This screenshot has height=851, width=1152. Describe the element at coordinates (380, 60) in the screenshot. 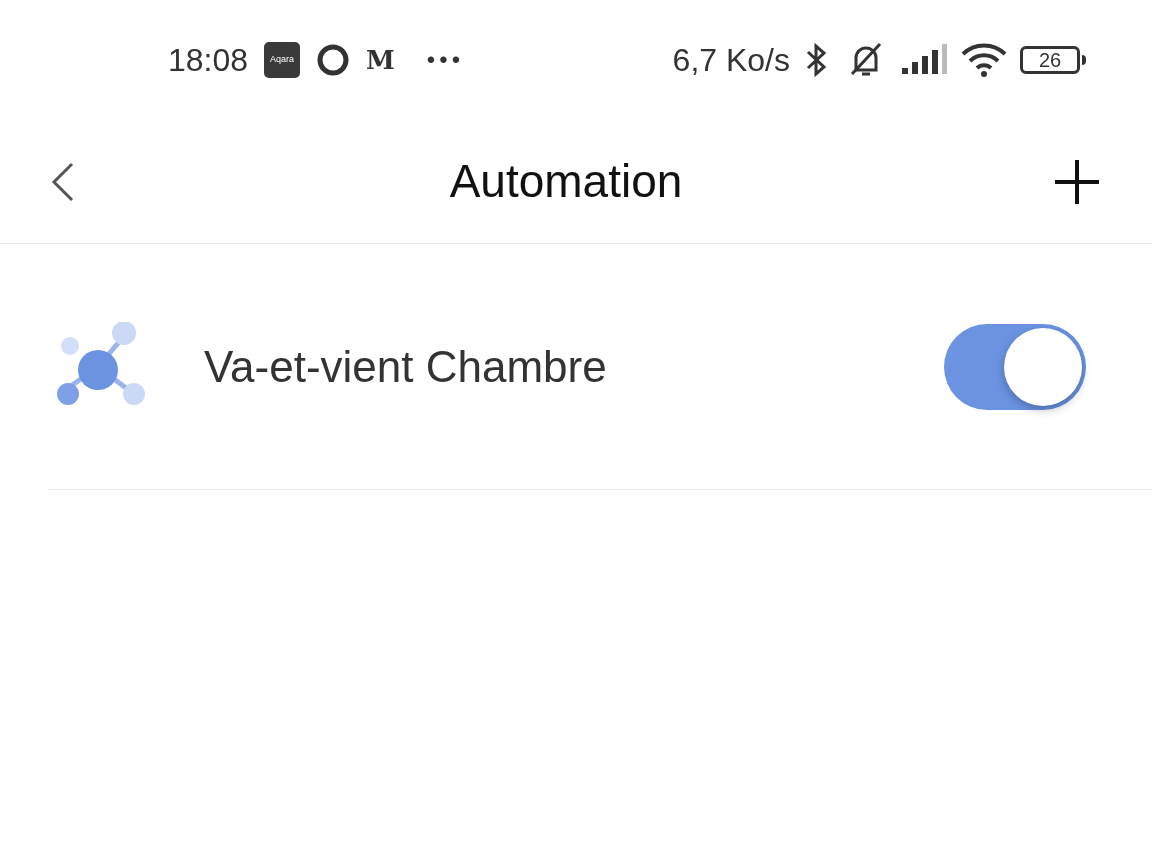

I see `app-icon: M` at that location.